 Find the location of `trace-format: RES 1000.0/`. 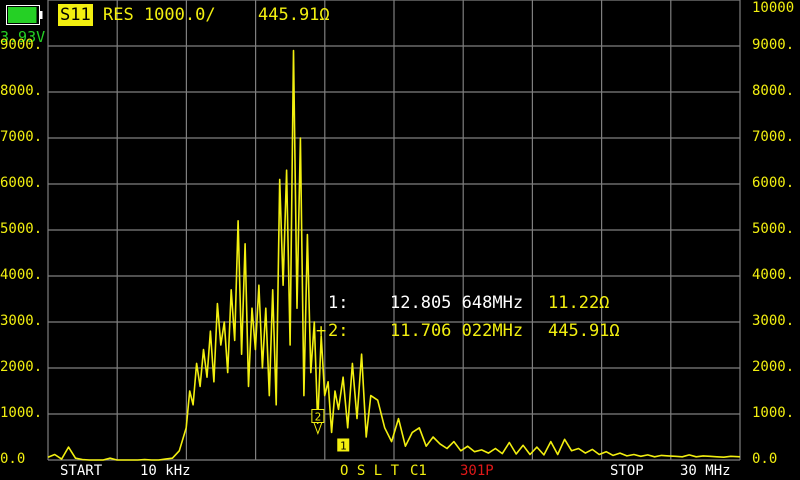

trace-format: RES 1000.0/ is located at coordinates (159, 15).